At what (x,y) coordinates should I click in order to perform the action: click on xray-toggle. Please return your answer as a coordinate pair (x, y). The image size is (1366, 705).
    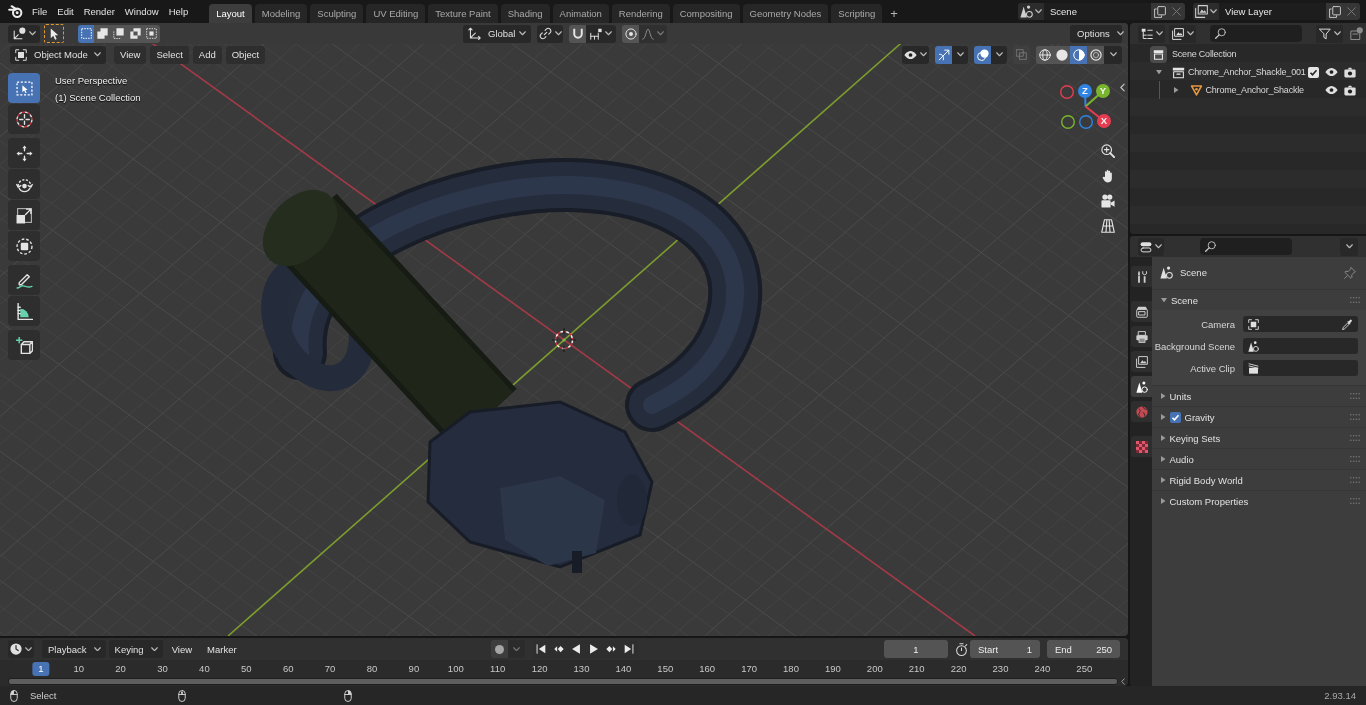
    Looking at the image, I should click on (1021, 54).